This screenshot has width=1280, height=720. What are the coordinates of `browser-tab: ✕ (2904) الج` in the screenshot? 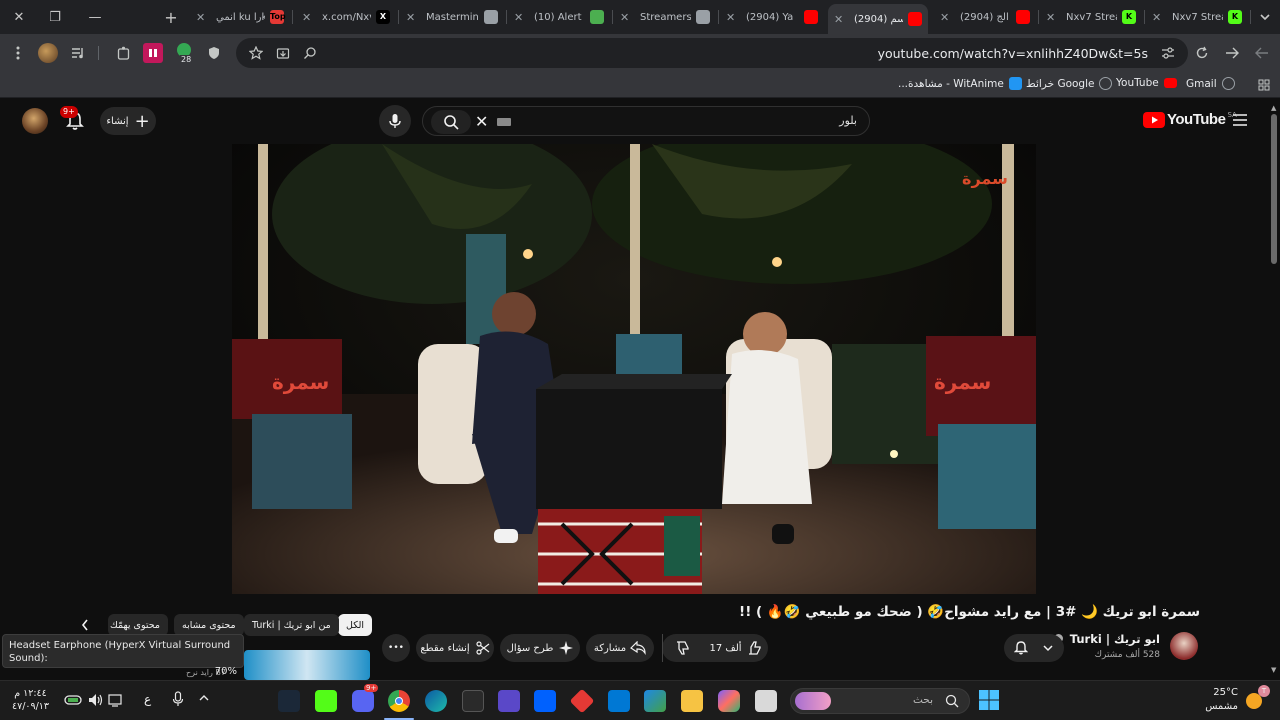 It's located at (985, 17).